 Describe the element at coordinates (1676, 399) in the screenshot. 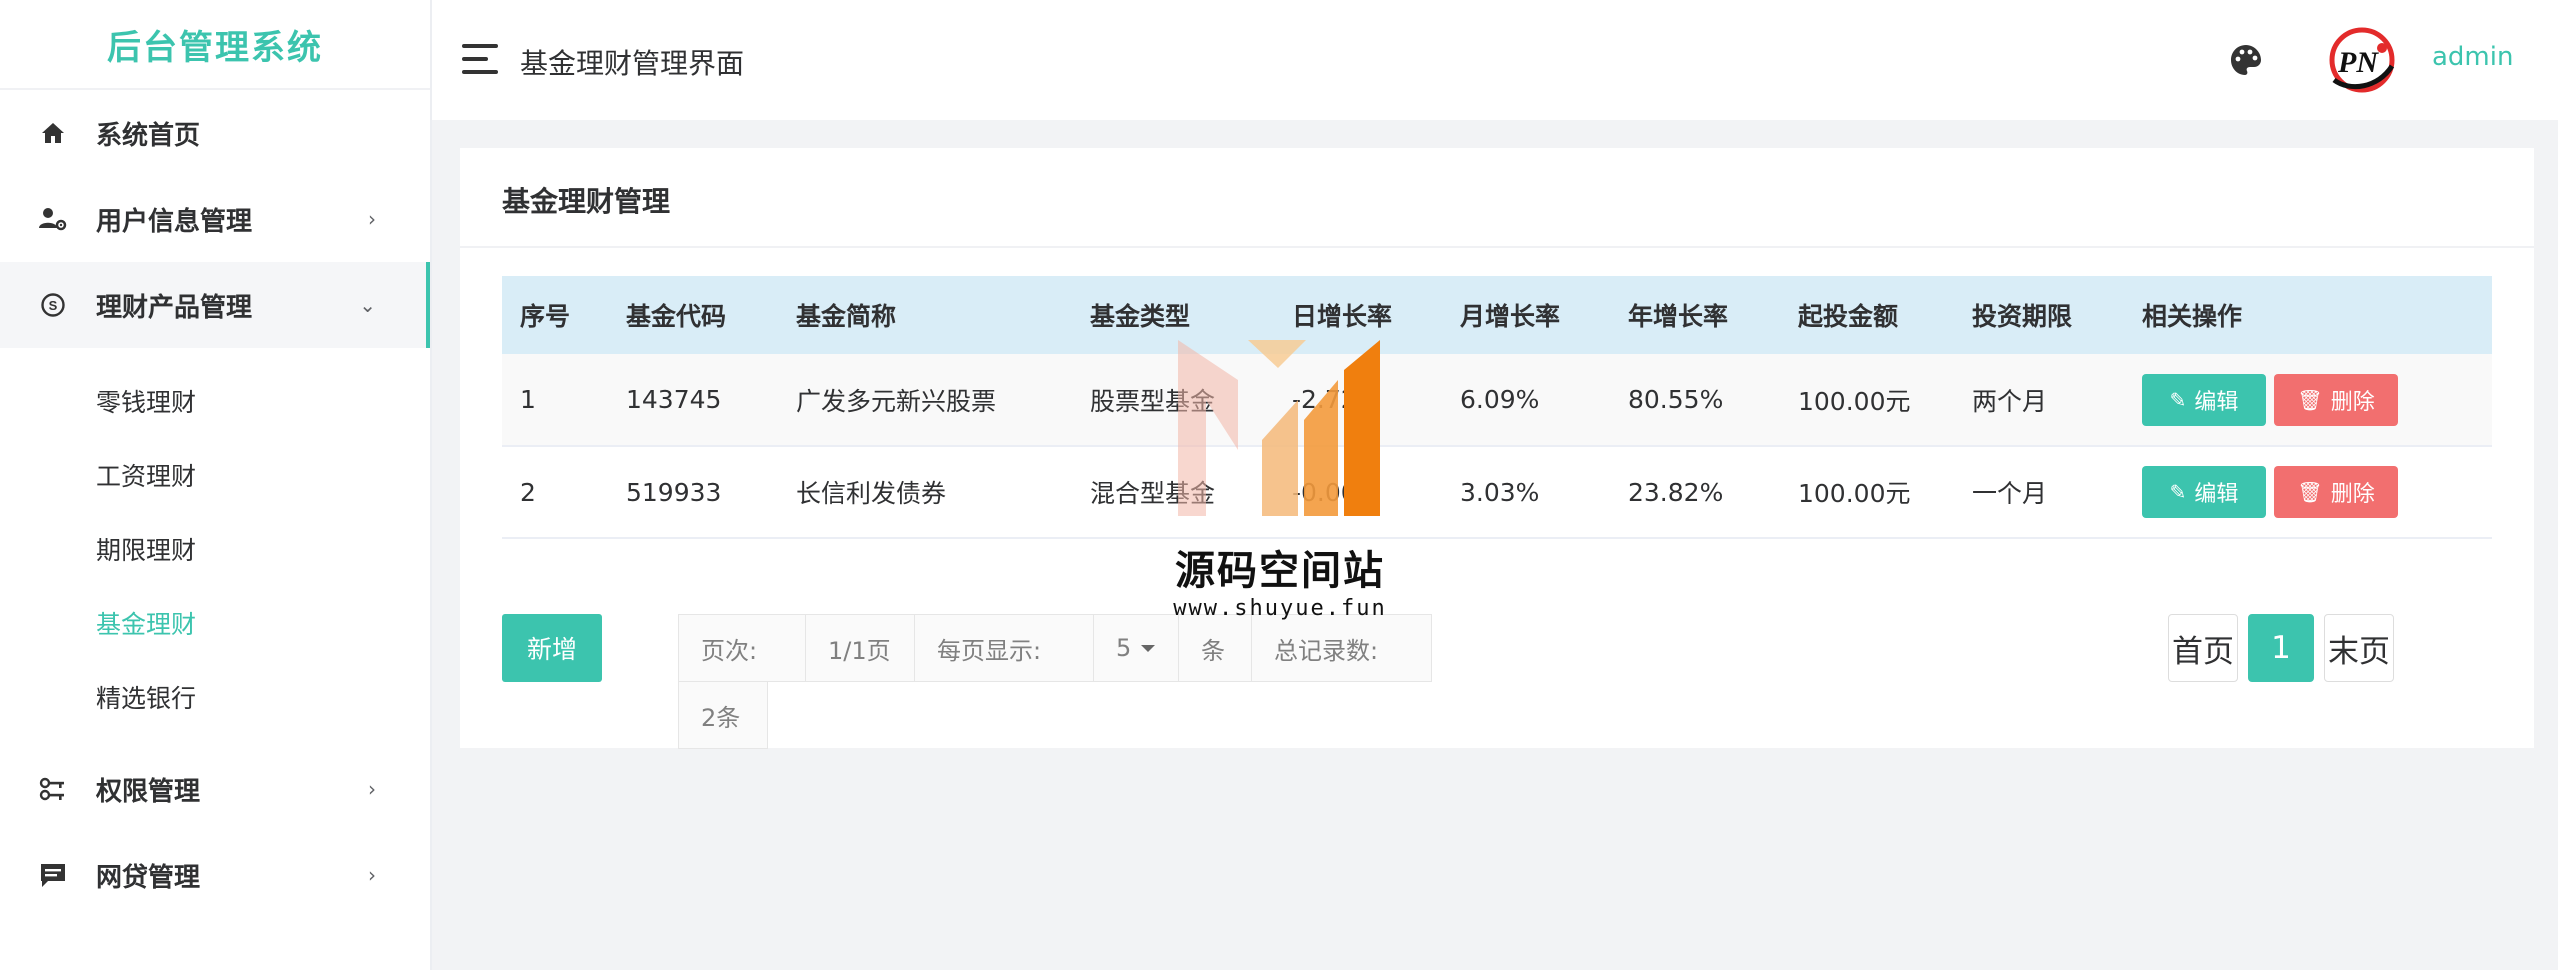

I see `cell-year-rate: 80.55%` at that location.